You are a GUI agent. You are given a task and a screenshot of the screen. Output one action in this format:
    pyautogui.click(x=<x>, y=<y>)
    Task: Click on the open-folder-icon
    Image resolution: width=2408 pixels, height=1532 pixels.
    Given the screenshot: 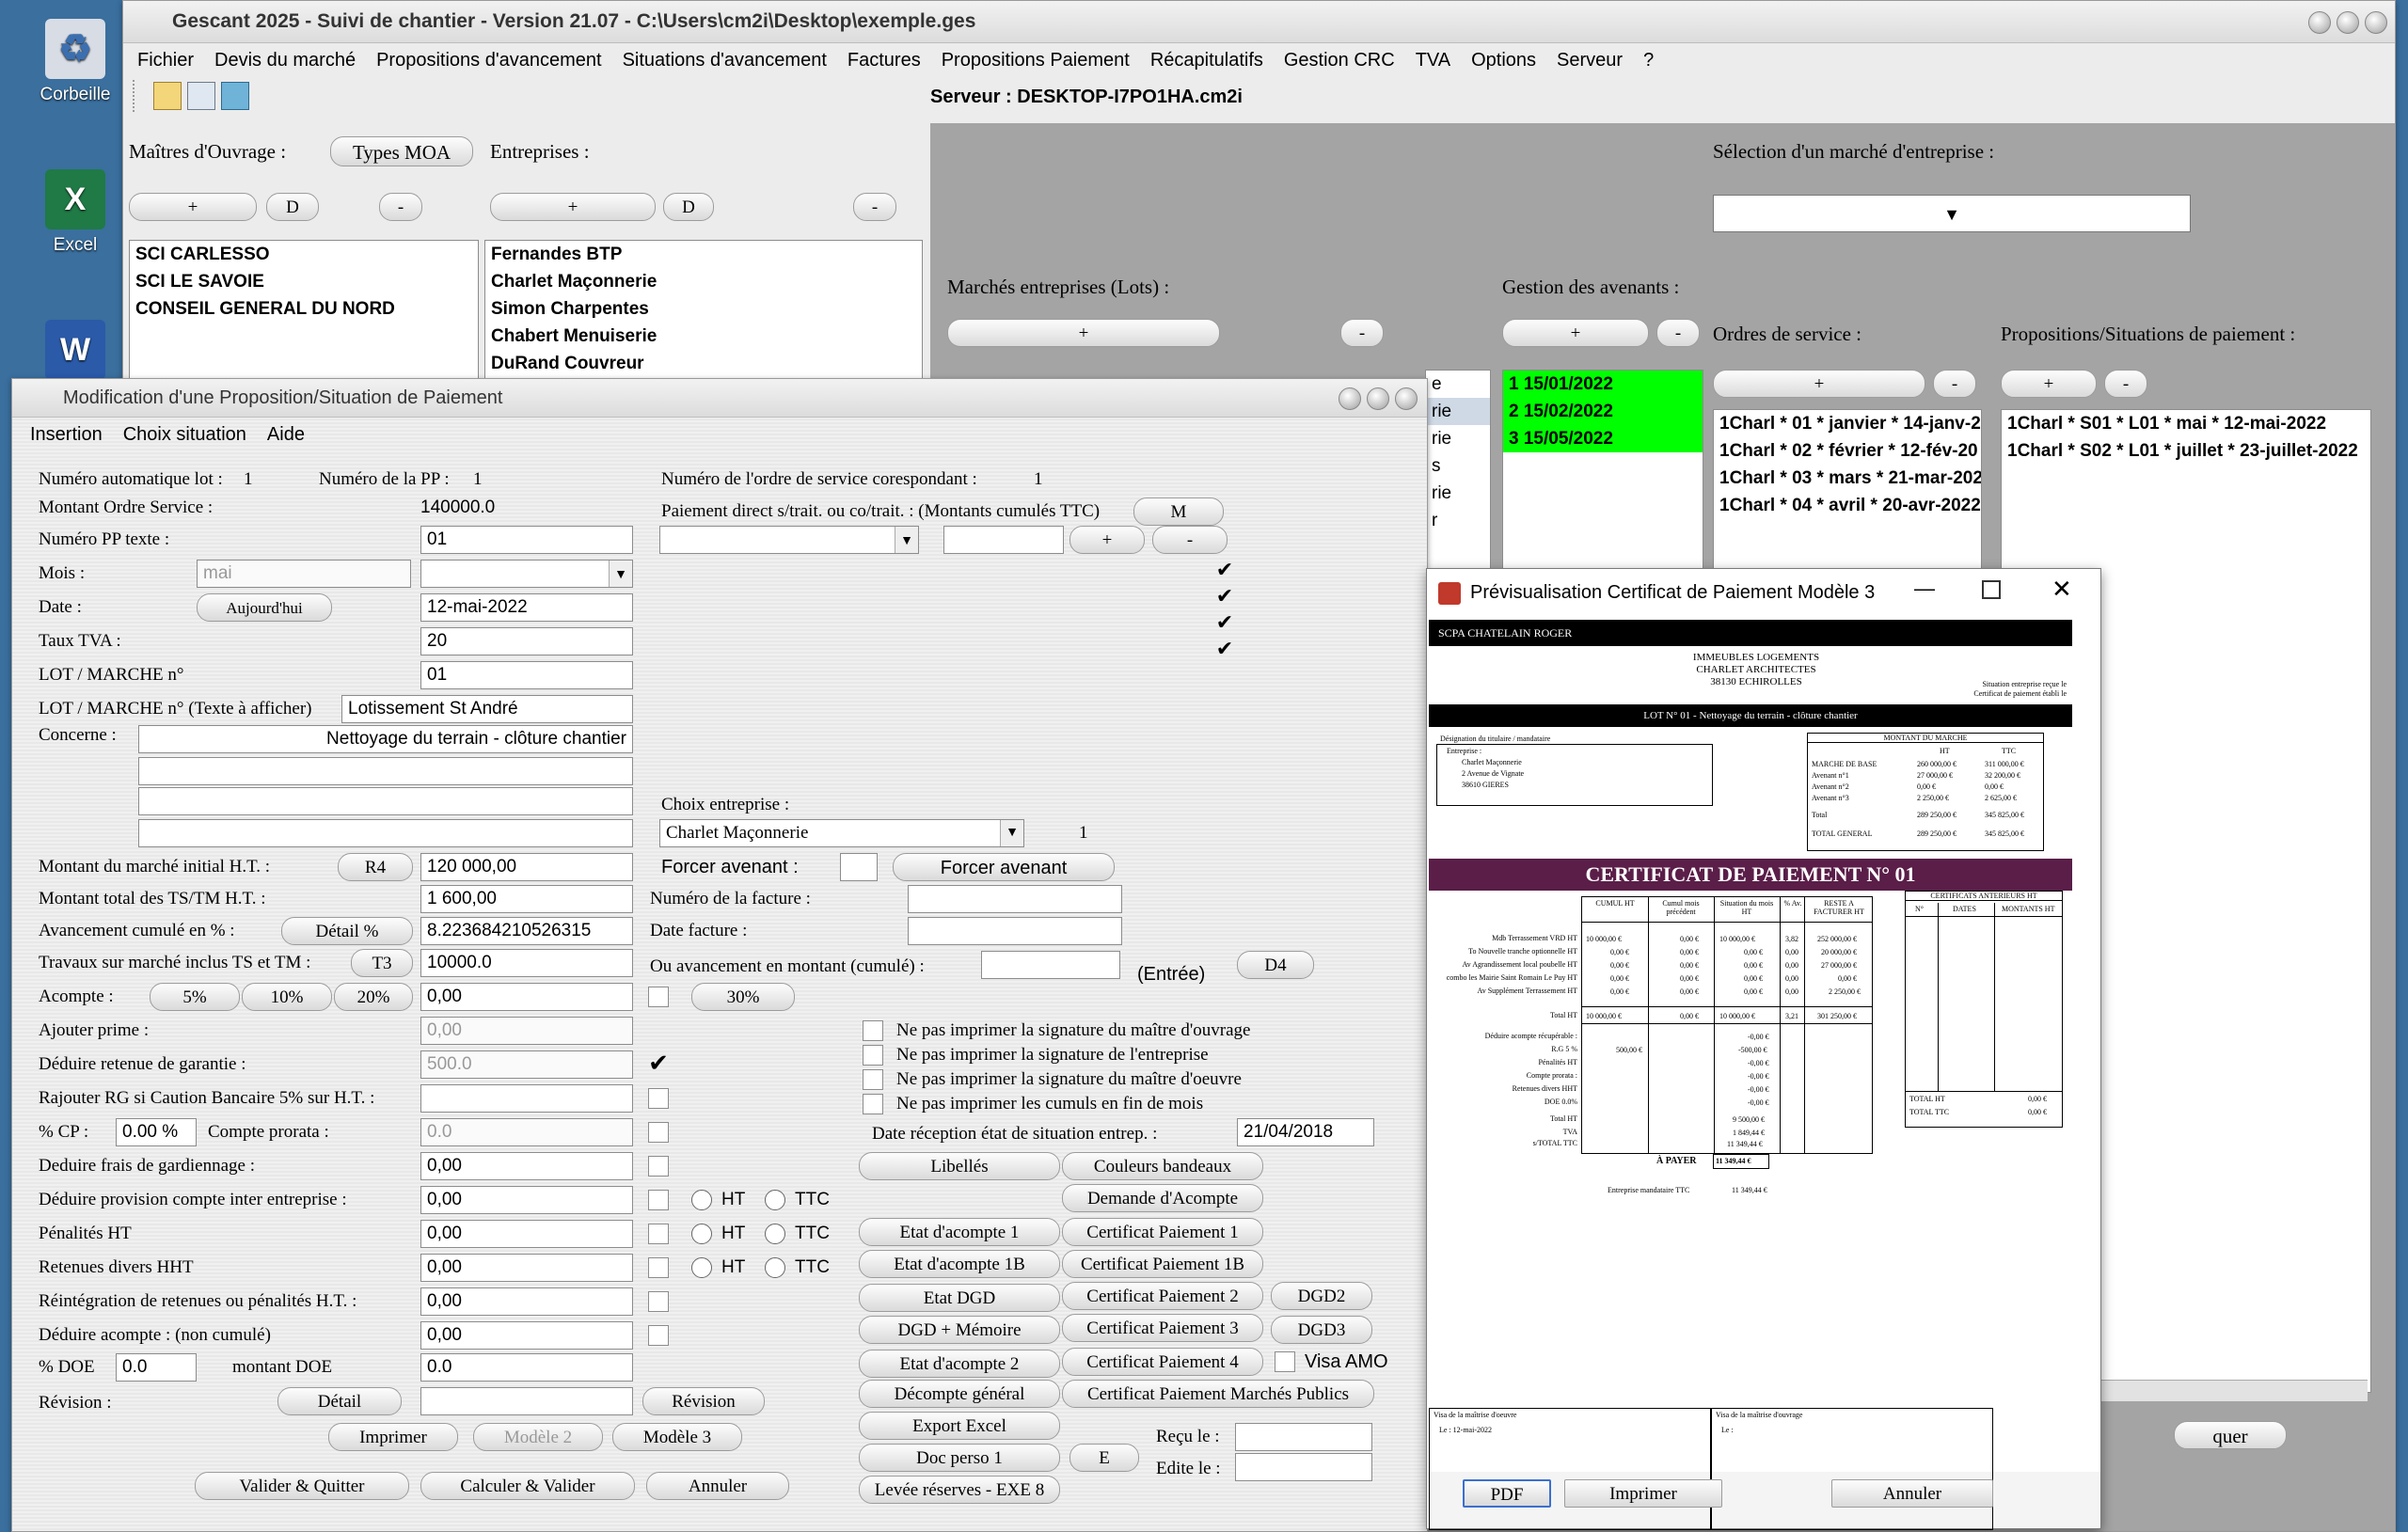 What is the action you would take?
    pyautogui.click(x=168, y=96)
    